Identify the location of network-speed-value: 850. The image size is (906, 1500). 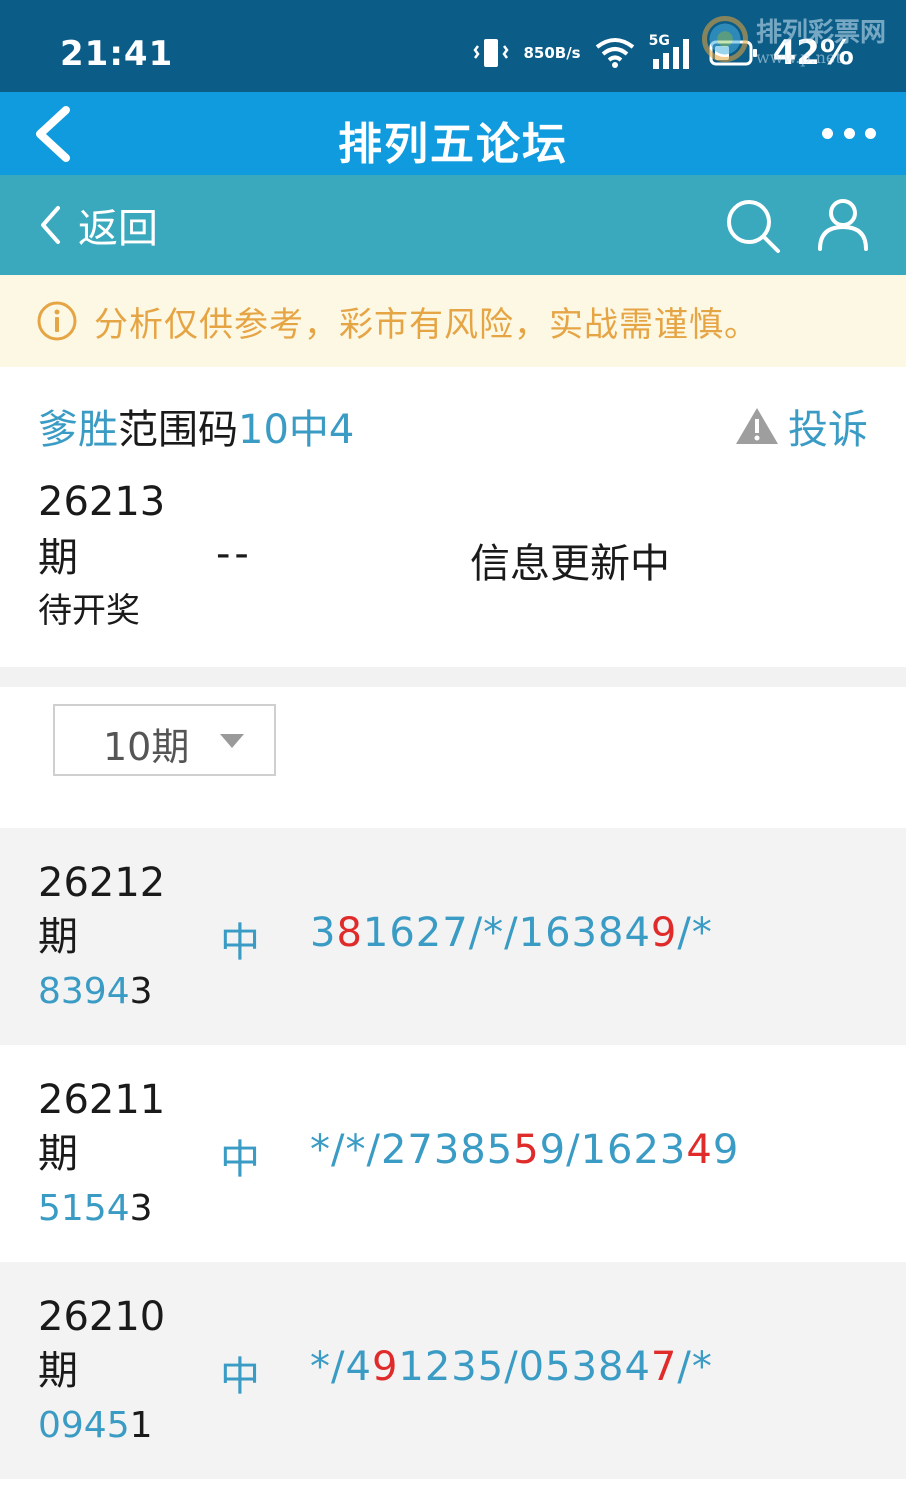
(539, 52).